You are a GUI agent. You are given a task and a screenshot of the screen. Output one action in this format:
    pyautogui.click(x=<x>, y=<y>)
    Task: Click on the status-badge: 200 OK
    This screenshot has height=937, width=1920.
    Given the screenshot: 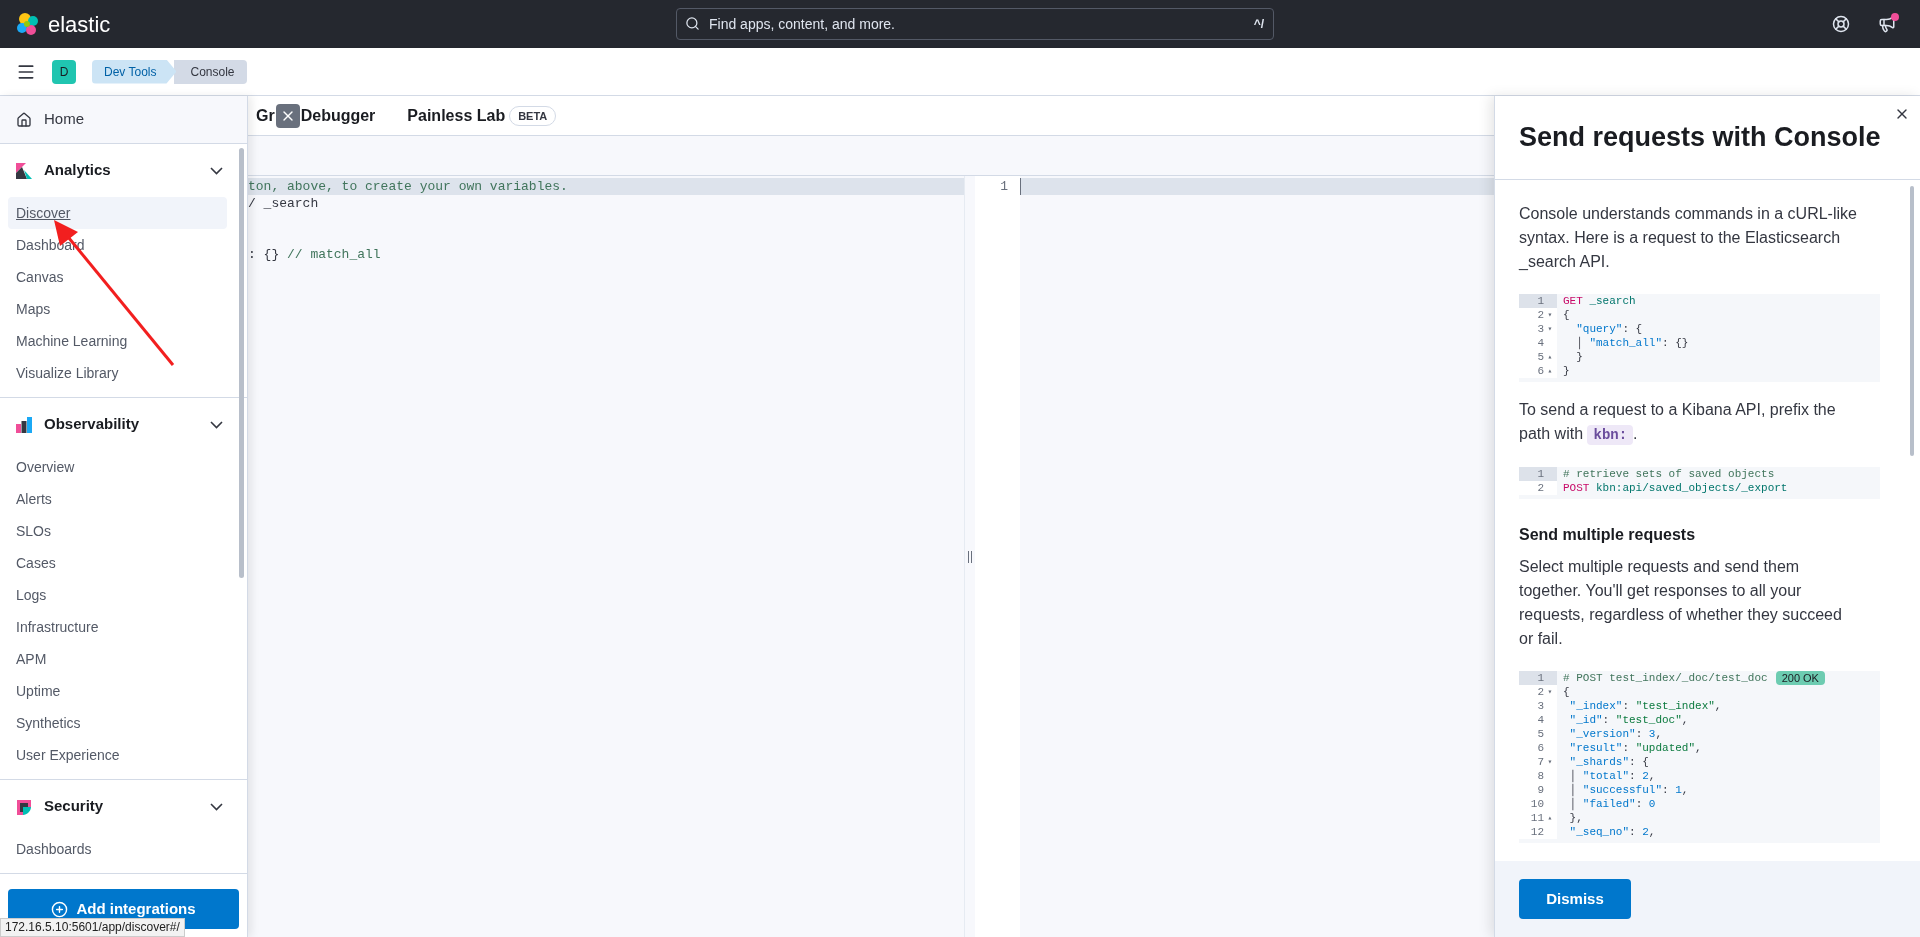 What is the action you would take?
    pyautogui.click(x=1800, y=678)
    